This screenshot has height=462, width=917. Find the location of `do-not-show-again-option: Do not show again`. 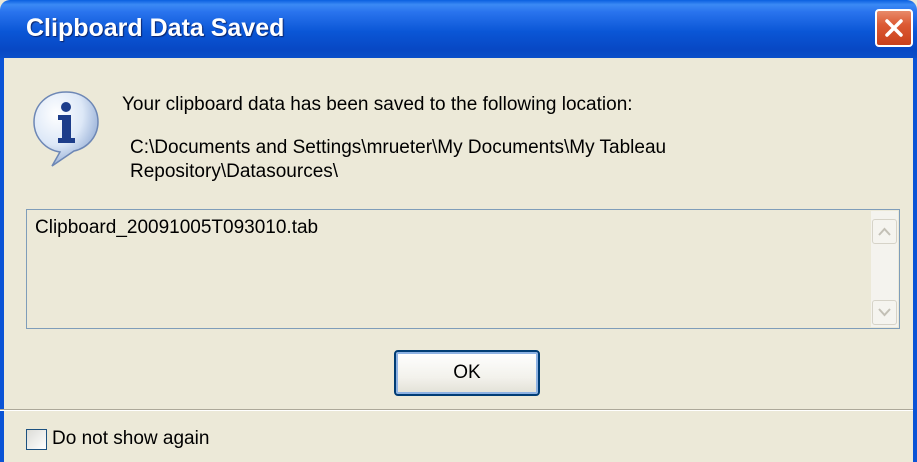

do-not-show-again-option: Do not show again is located at coordinates (117, 439).